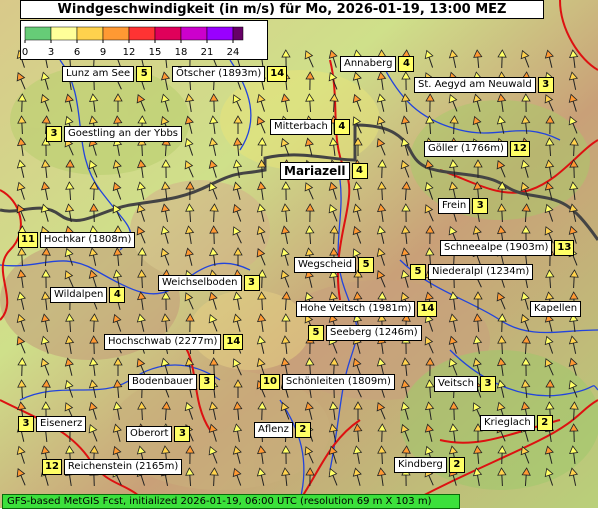 This screenshot has width=598, height=509. I want to click on place-marker: Oberort3, so click(158, 434).